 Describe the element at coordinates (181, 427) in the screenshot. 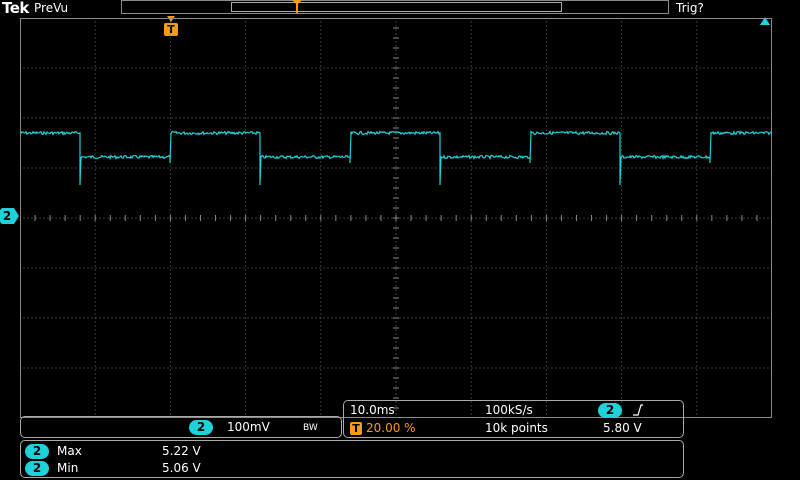

I see `channel-readout: 2 100mV BW` at that location.